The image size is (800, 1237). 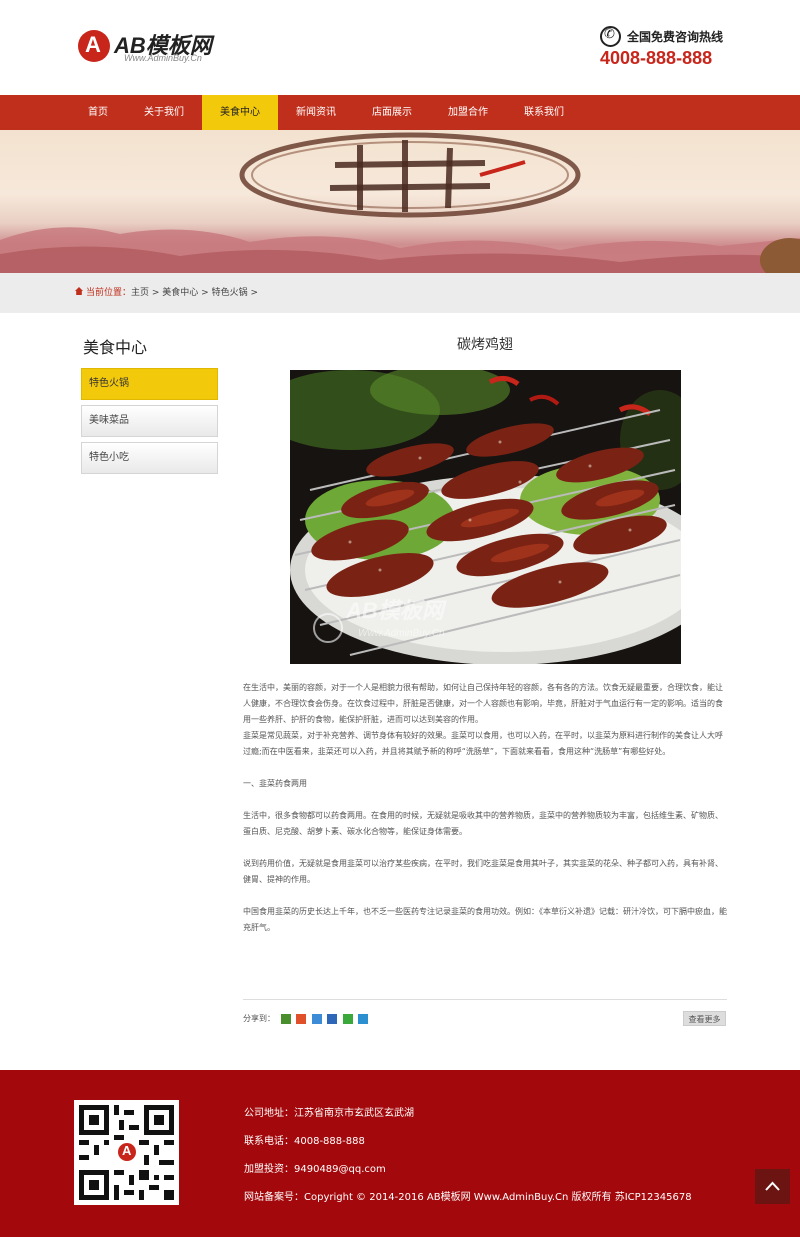 What do you see at coordinates (656, 58) in the screenshot?
I see `hotline-number: 4008-888-888` at bounding box center [656, 58].